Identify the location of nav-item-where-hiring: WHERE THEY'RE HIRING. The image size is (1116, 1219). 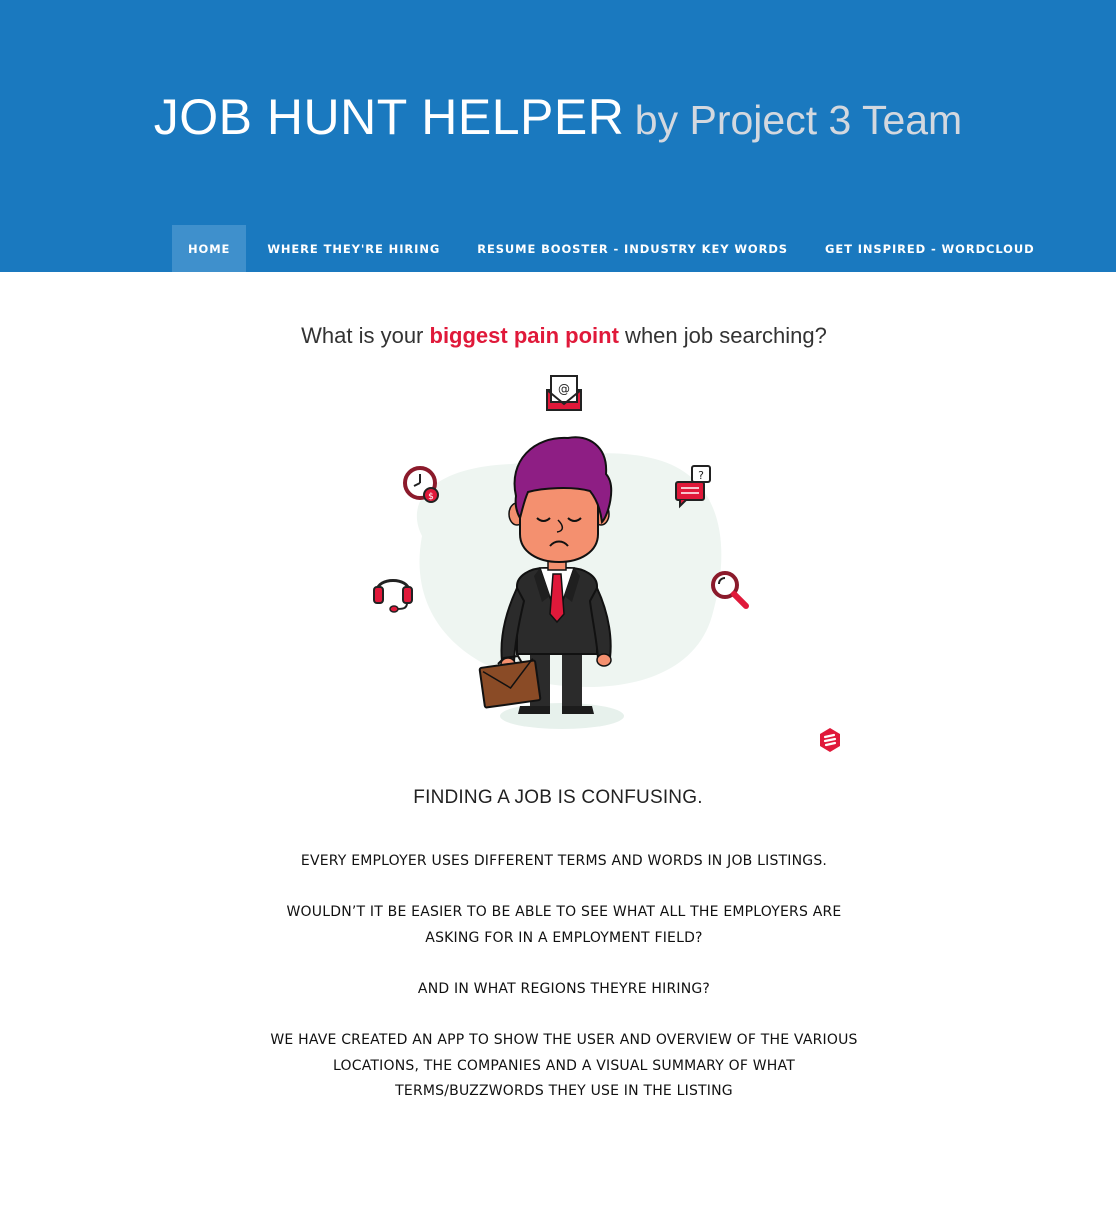
(353, 248).